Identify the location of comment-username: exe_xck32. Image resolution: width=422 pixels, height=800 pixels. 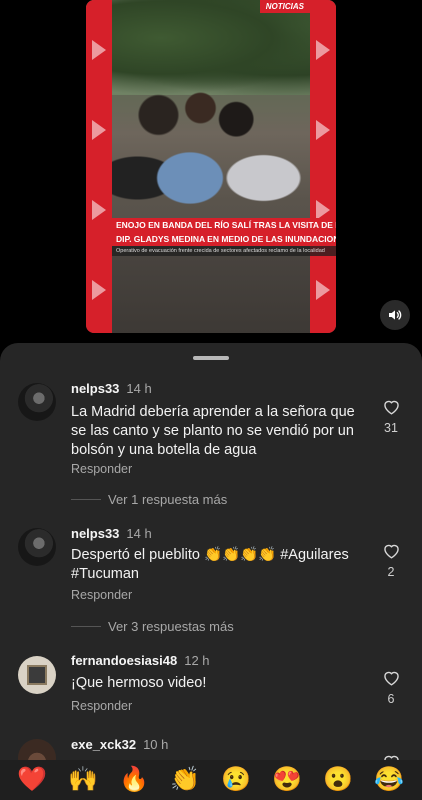
(103, 744).